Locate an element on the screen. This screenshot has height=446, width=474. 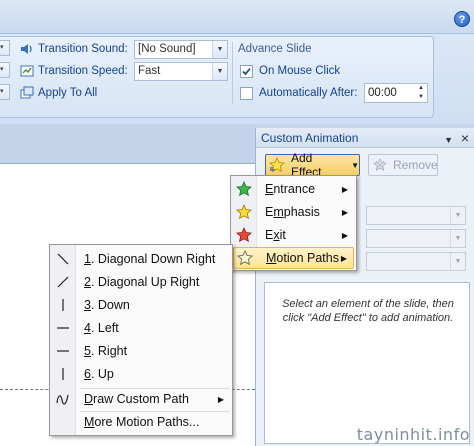
pane-options-icon: ▼ is located at coordinates (448, 140).